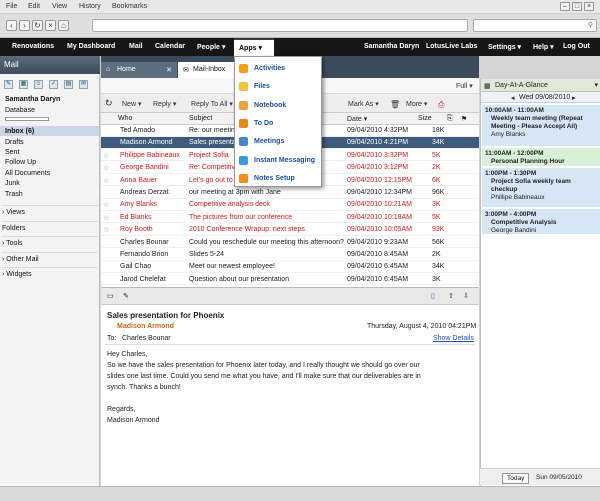 The width and height of the screenshot is (600, 501). Describe the element at coordinates (12, 152) in the screenshot. I see `folder-sent: Sent` at that location.